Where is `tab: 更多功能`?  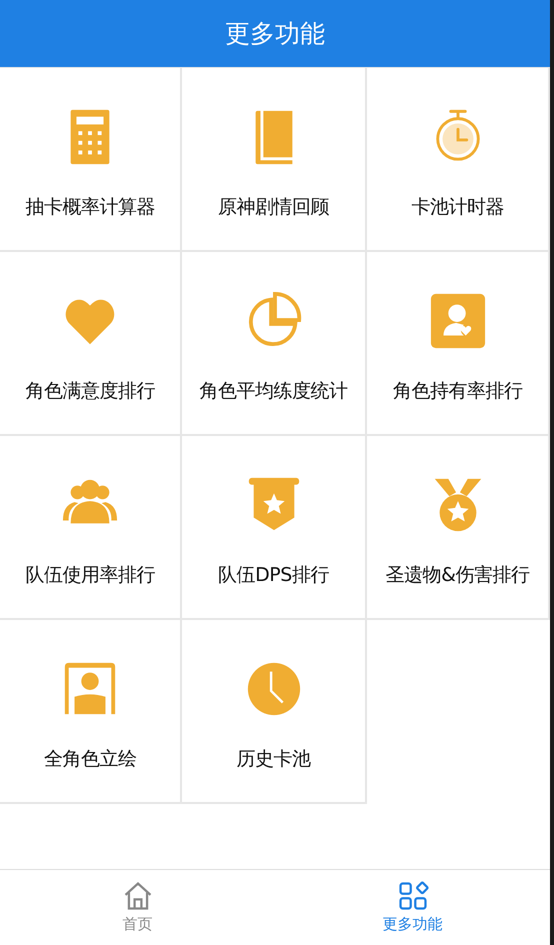 tab: 更多功能 is located at coordinates (412, 907).